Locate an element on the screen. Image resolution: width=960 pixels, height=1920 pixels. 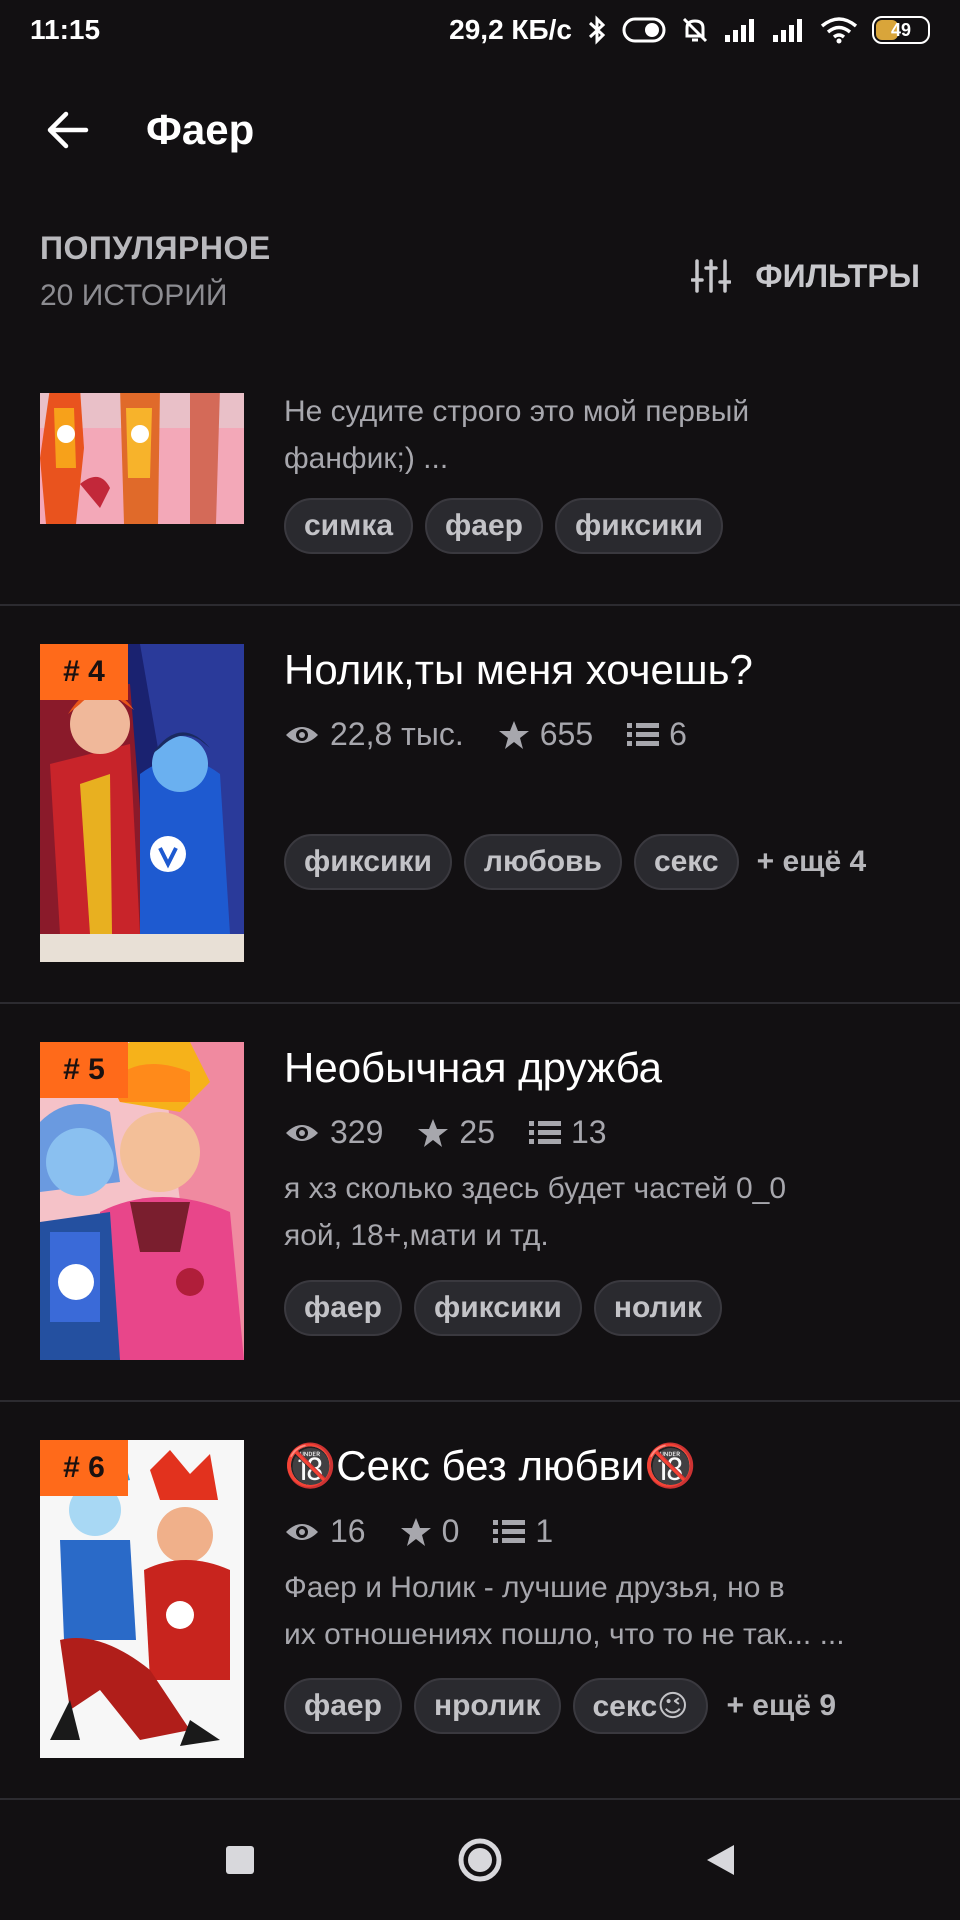
recents-button is located at coordinates (240, 1860).